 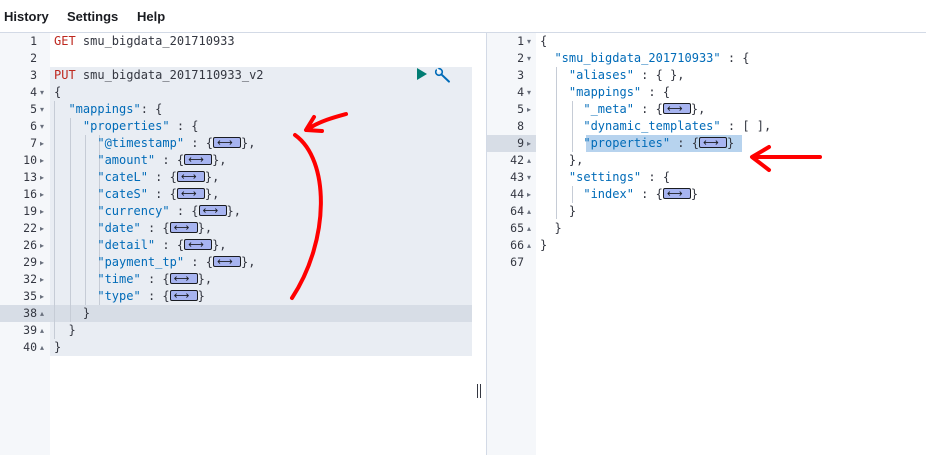 I want to click on json-key: "type", so click(x=119, y=296).